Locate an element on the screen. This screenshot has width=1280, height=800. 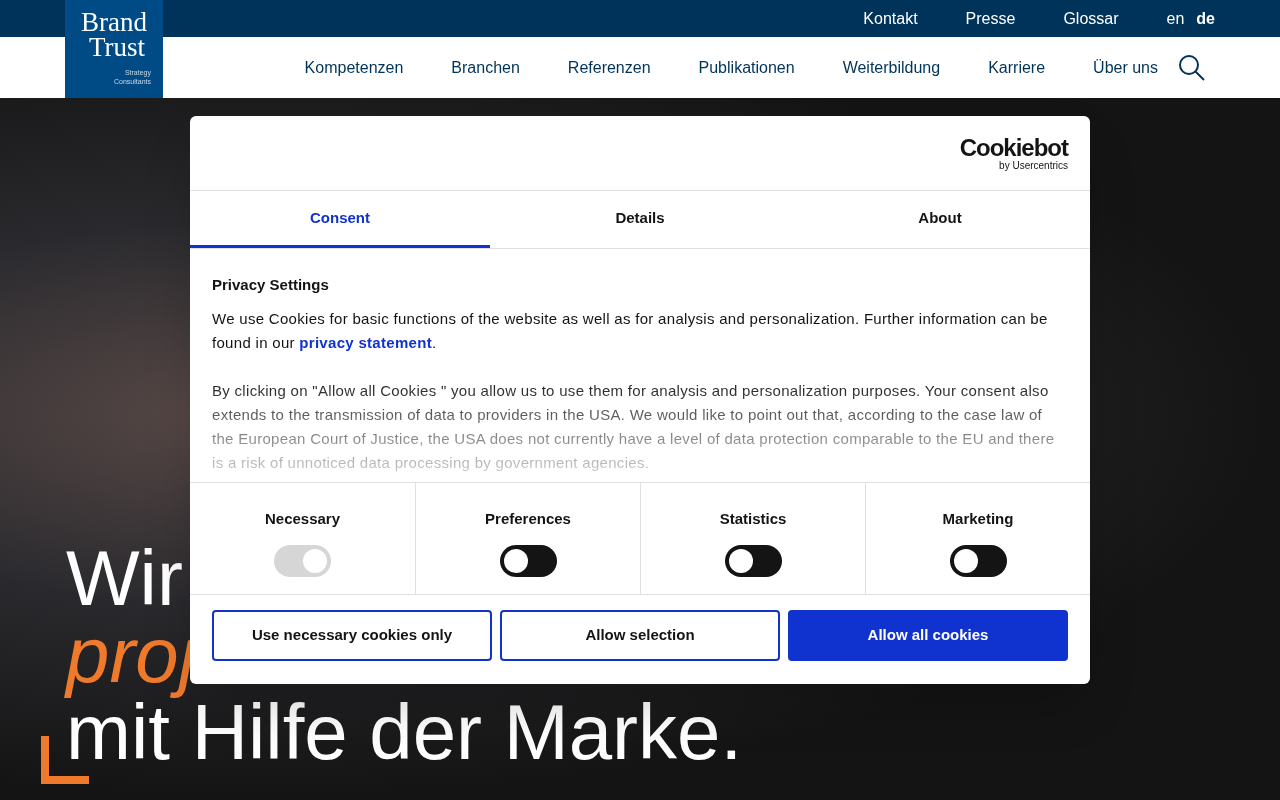
section-heading: Privacy Settings is located at coordinates (271, 285).